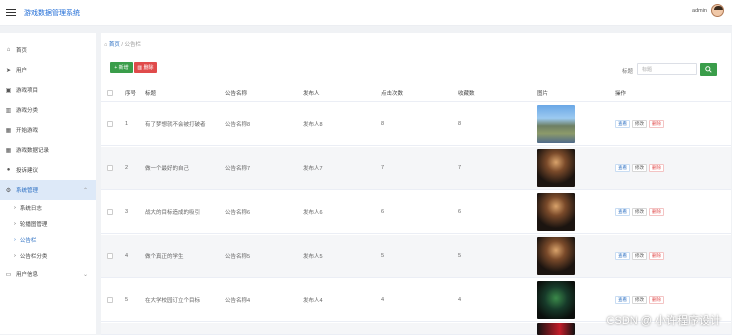 This screenshot has height=335, width=732. What do you see at coordinates (48, 256) in the screenshot?
I see `sidebar-subitem-notice-categories: › 公告栏分类` at bounding box center [48, 256].